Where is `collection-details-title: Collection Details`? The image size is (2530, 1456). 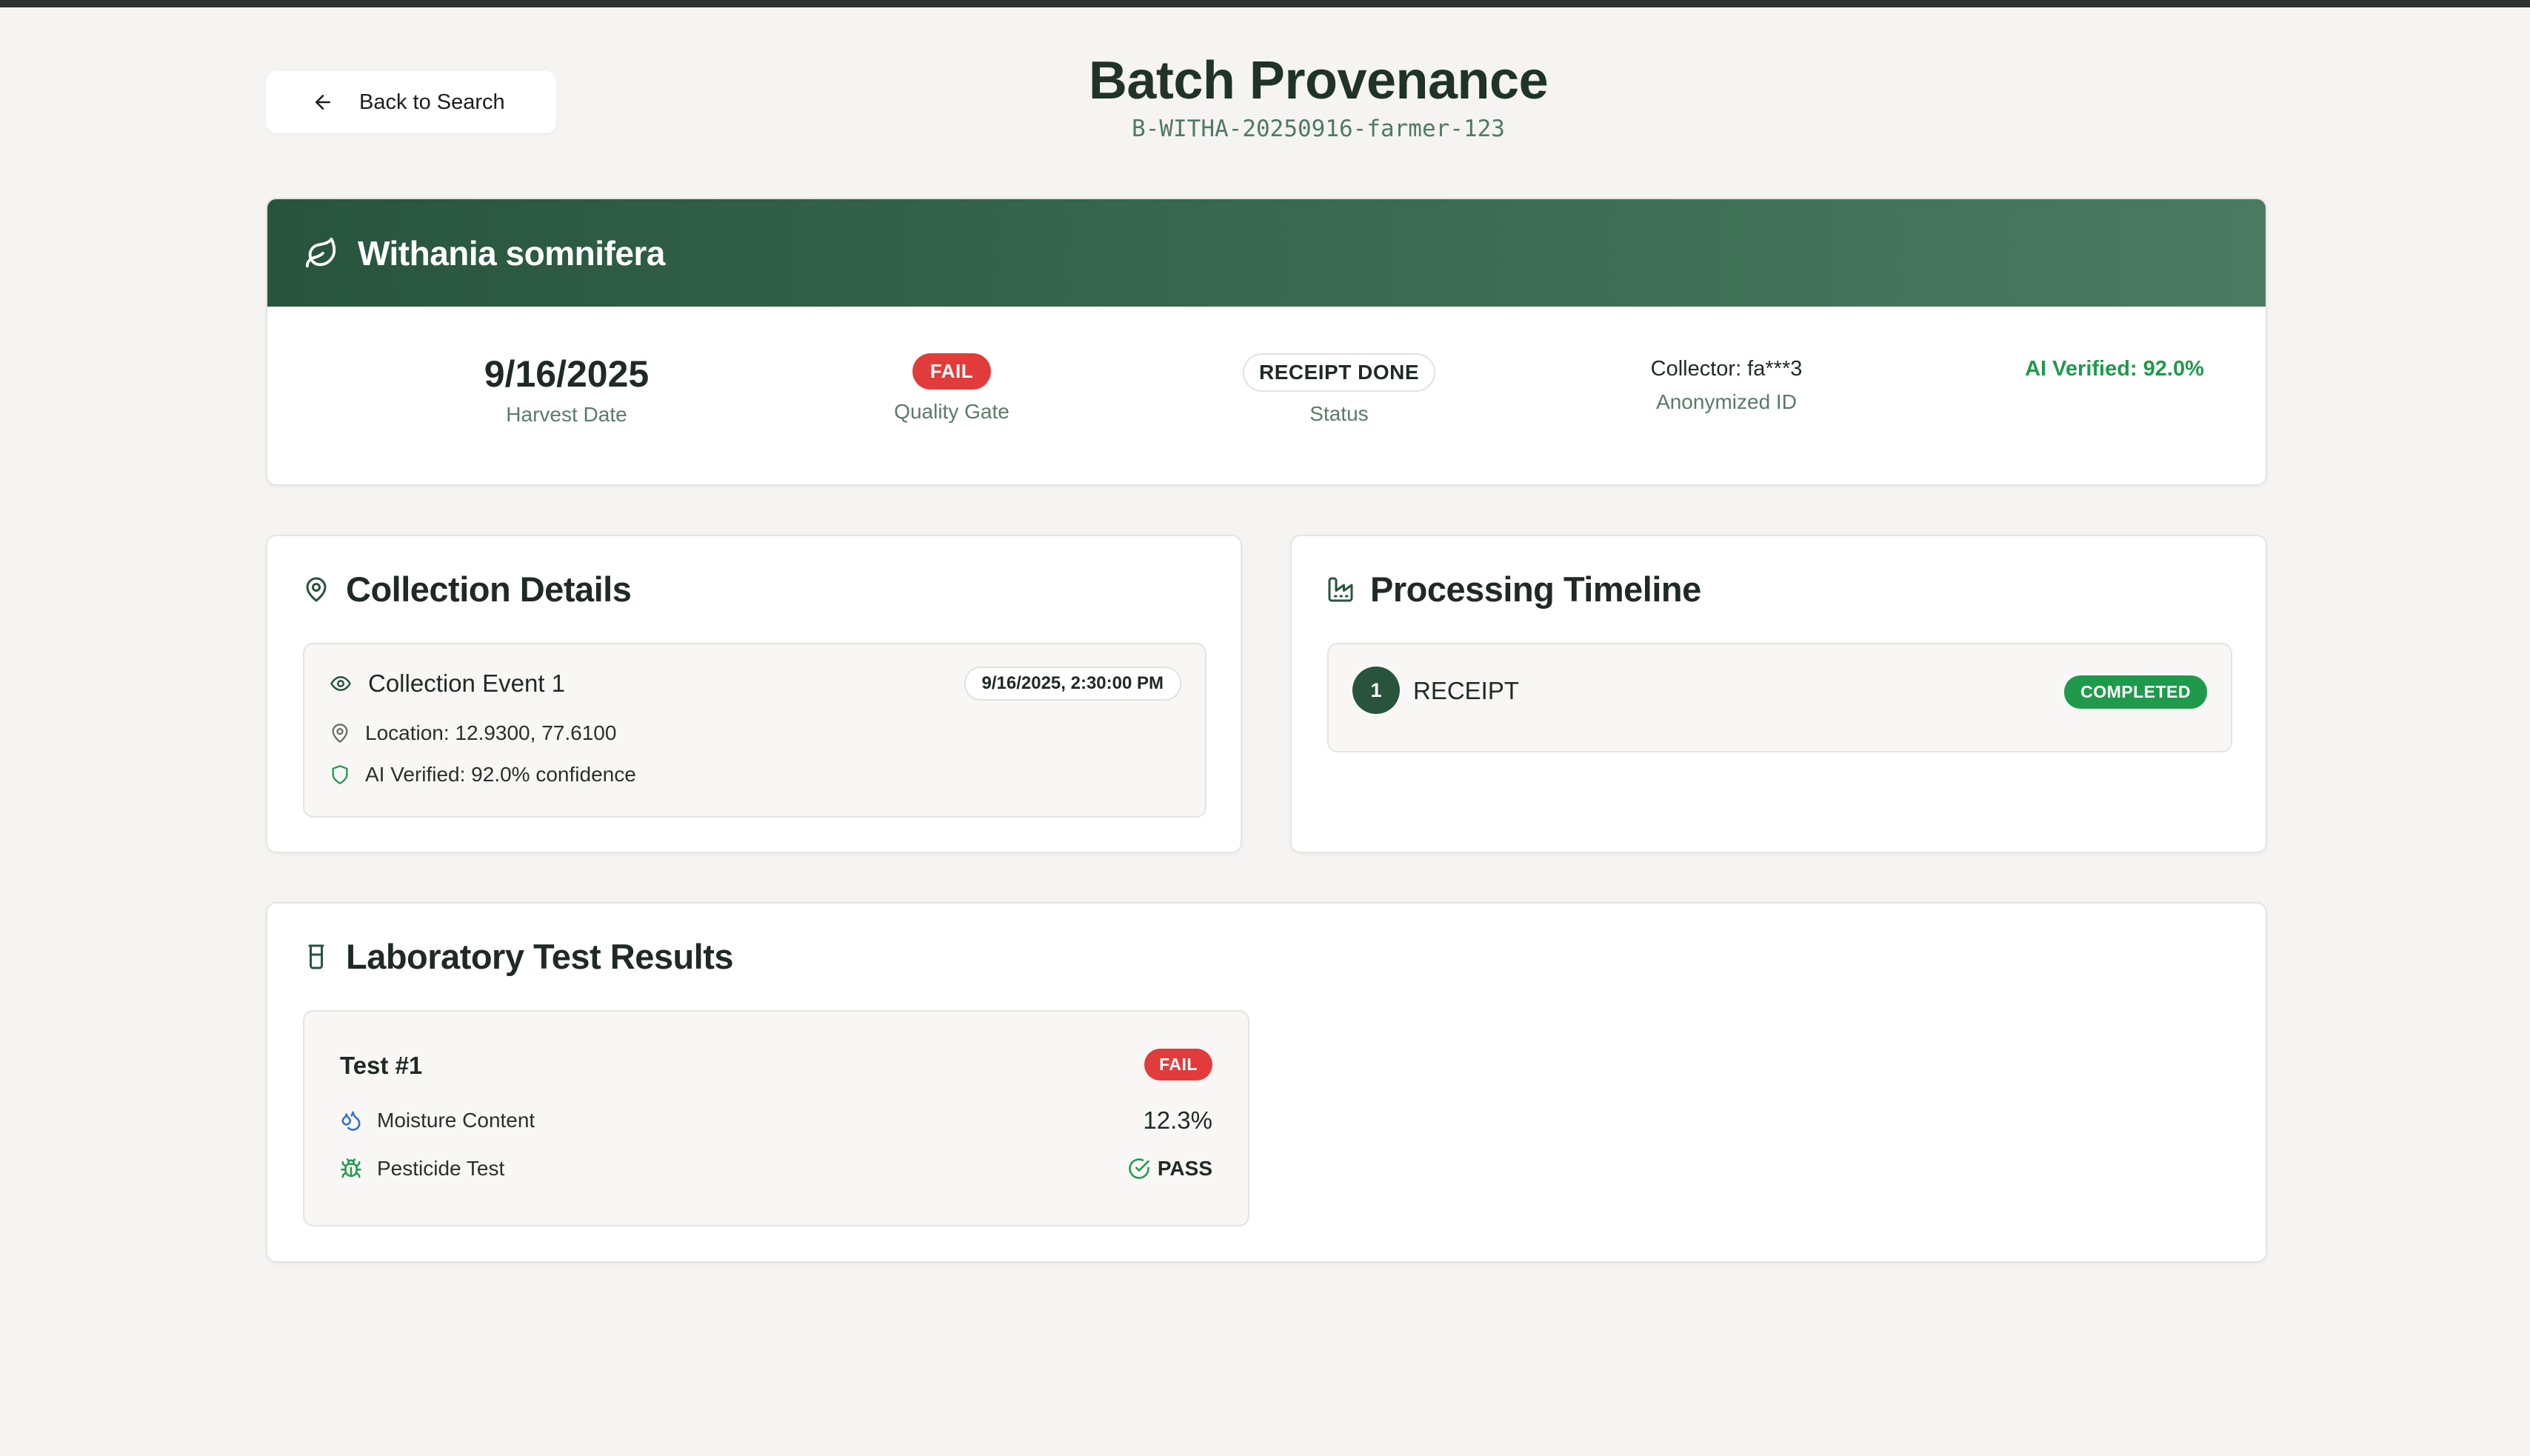
collection-details-title: Collection Details is located at coordinates (489, 589).